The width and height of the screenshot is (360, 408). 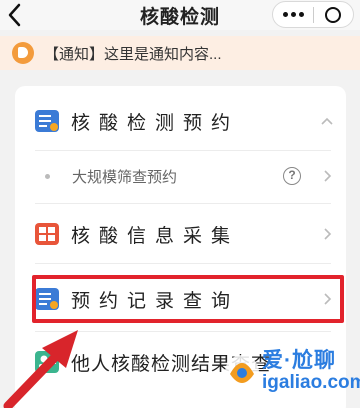 What do you see at coordinates (188, 299) in the screenshot?
I see `highlight-box` at bounding box center [188, 299].